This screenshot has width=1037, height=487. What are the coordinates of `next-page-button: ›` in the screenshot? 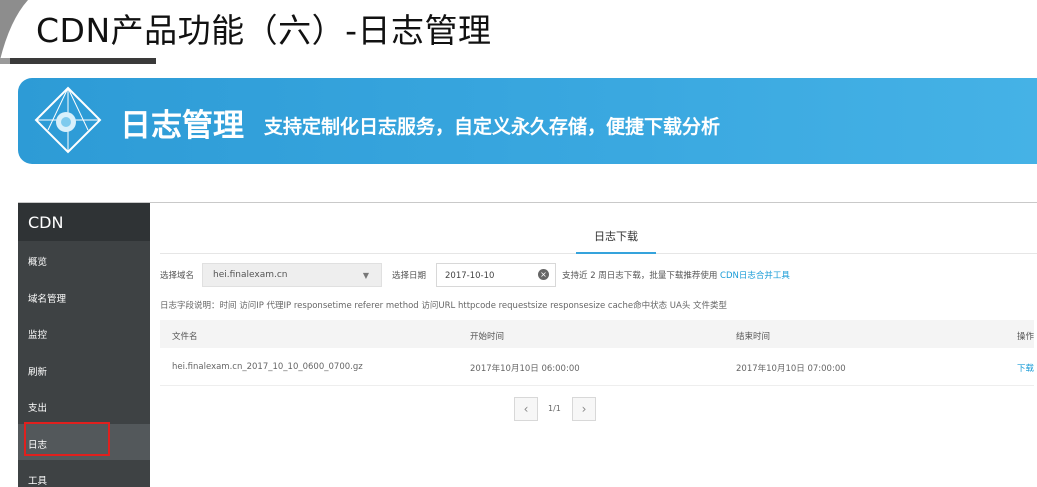 It's located at (584, 409).